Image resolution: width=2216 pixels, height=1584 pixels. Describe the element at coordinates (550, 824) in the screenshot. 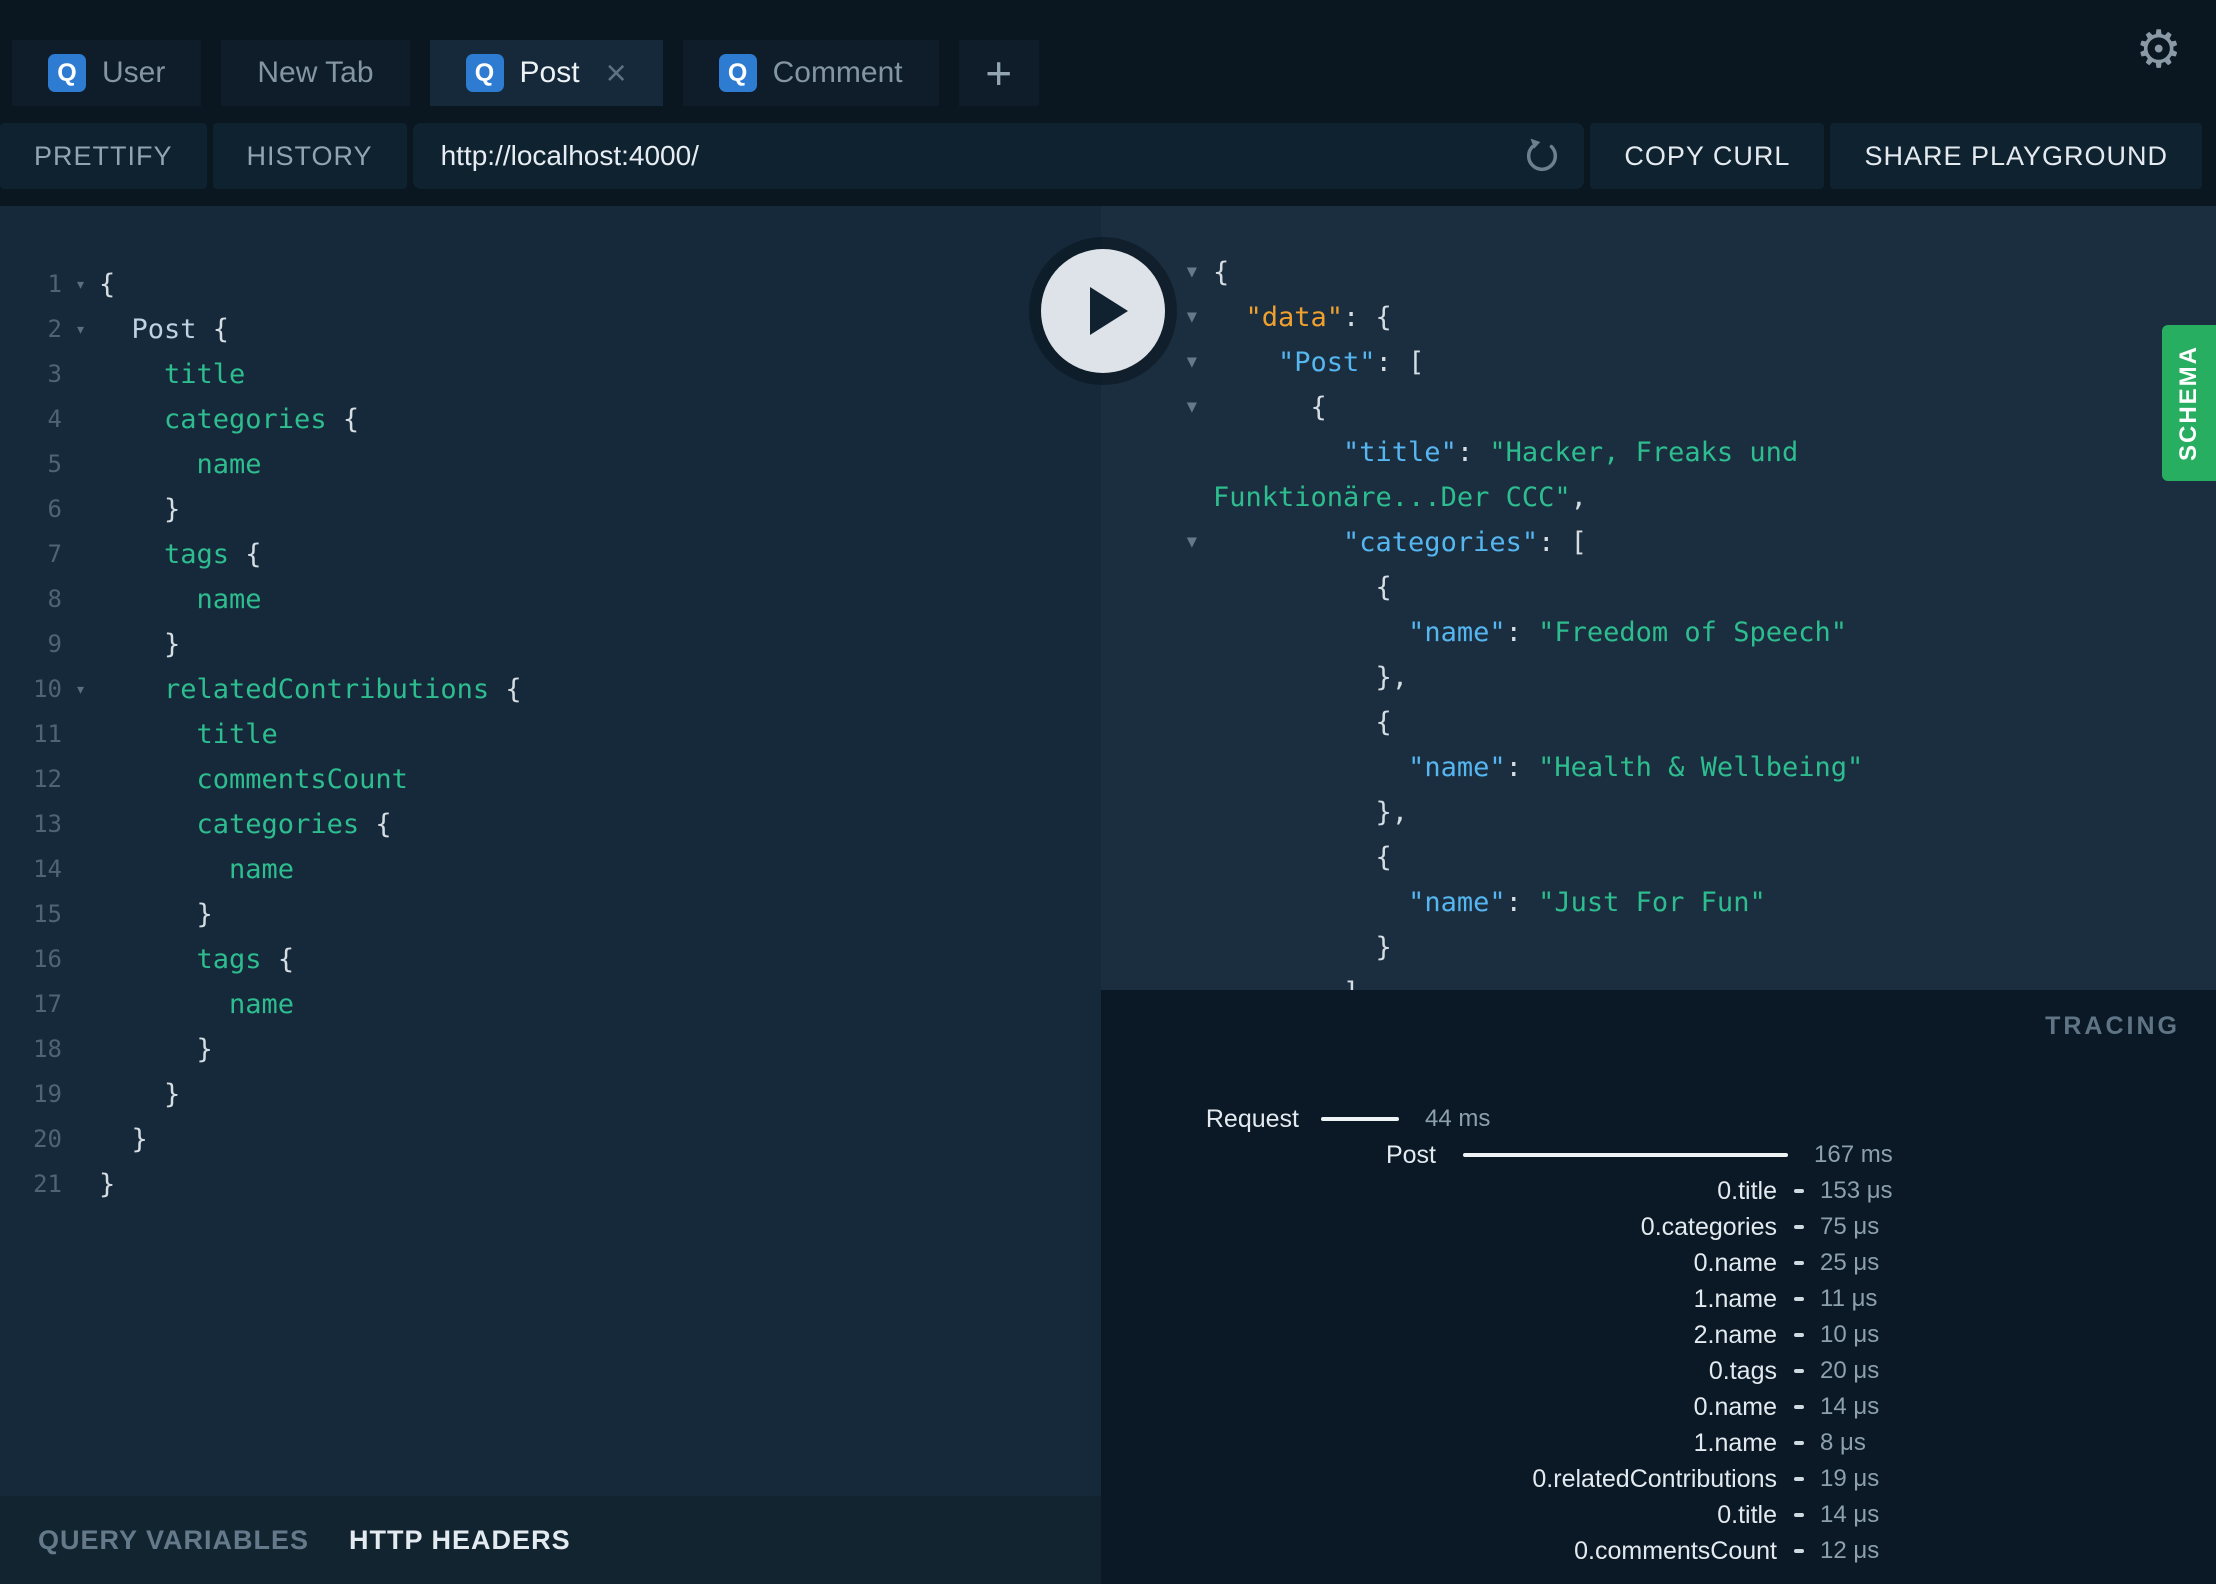

I see `query-line: 13 categories {` at that location.